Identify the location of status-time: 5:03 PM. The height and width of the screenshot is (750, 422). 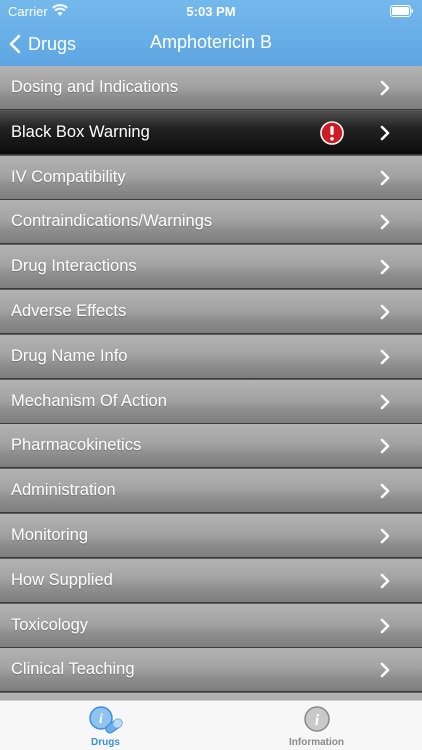
(211, 11).